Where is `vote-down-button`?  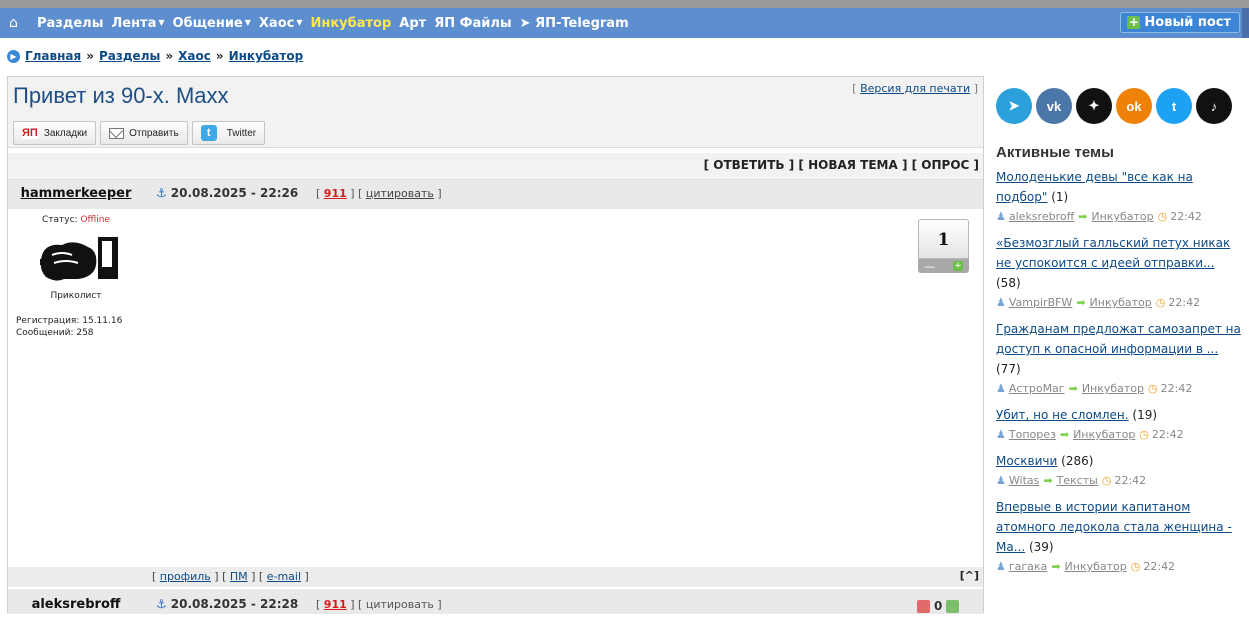
vote-down-button is located at coordinates (923, 606).